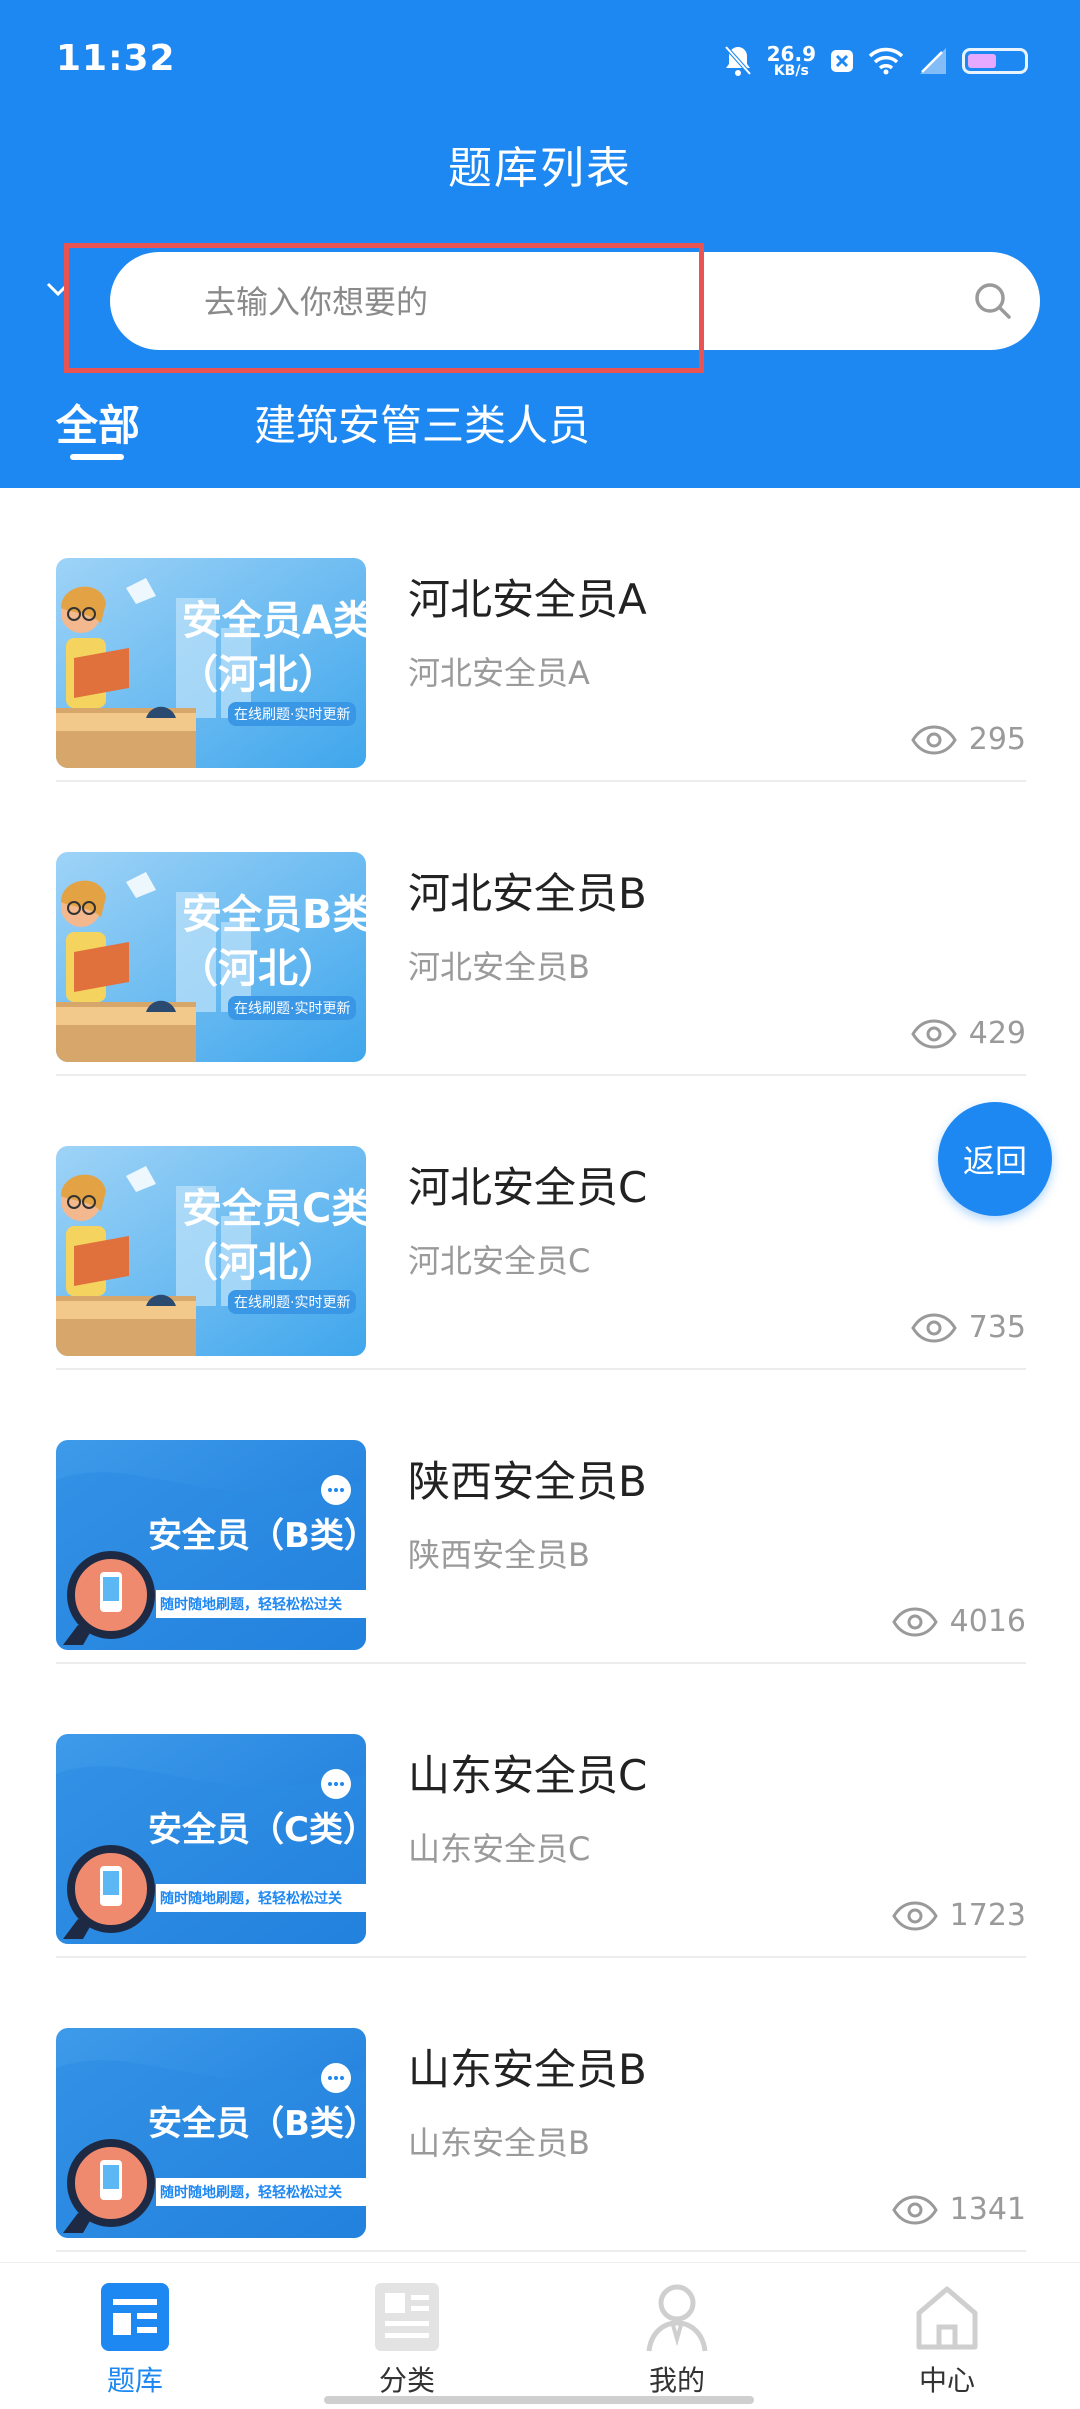  What do you see at coordinates (97, 457) in the screenshot?
I see `tab-active-indicator` at bounding box center [97, 457].